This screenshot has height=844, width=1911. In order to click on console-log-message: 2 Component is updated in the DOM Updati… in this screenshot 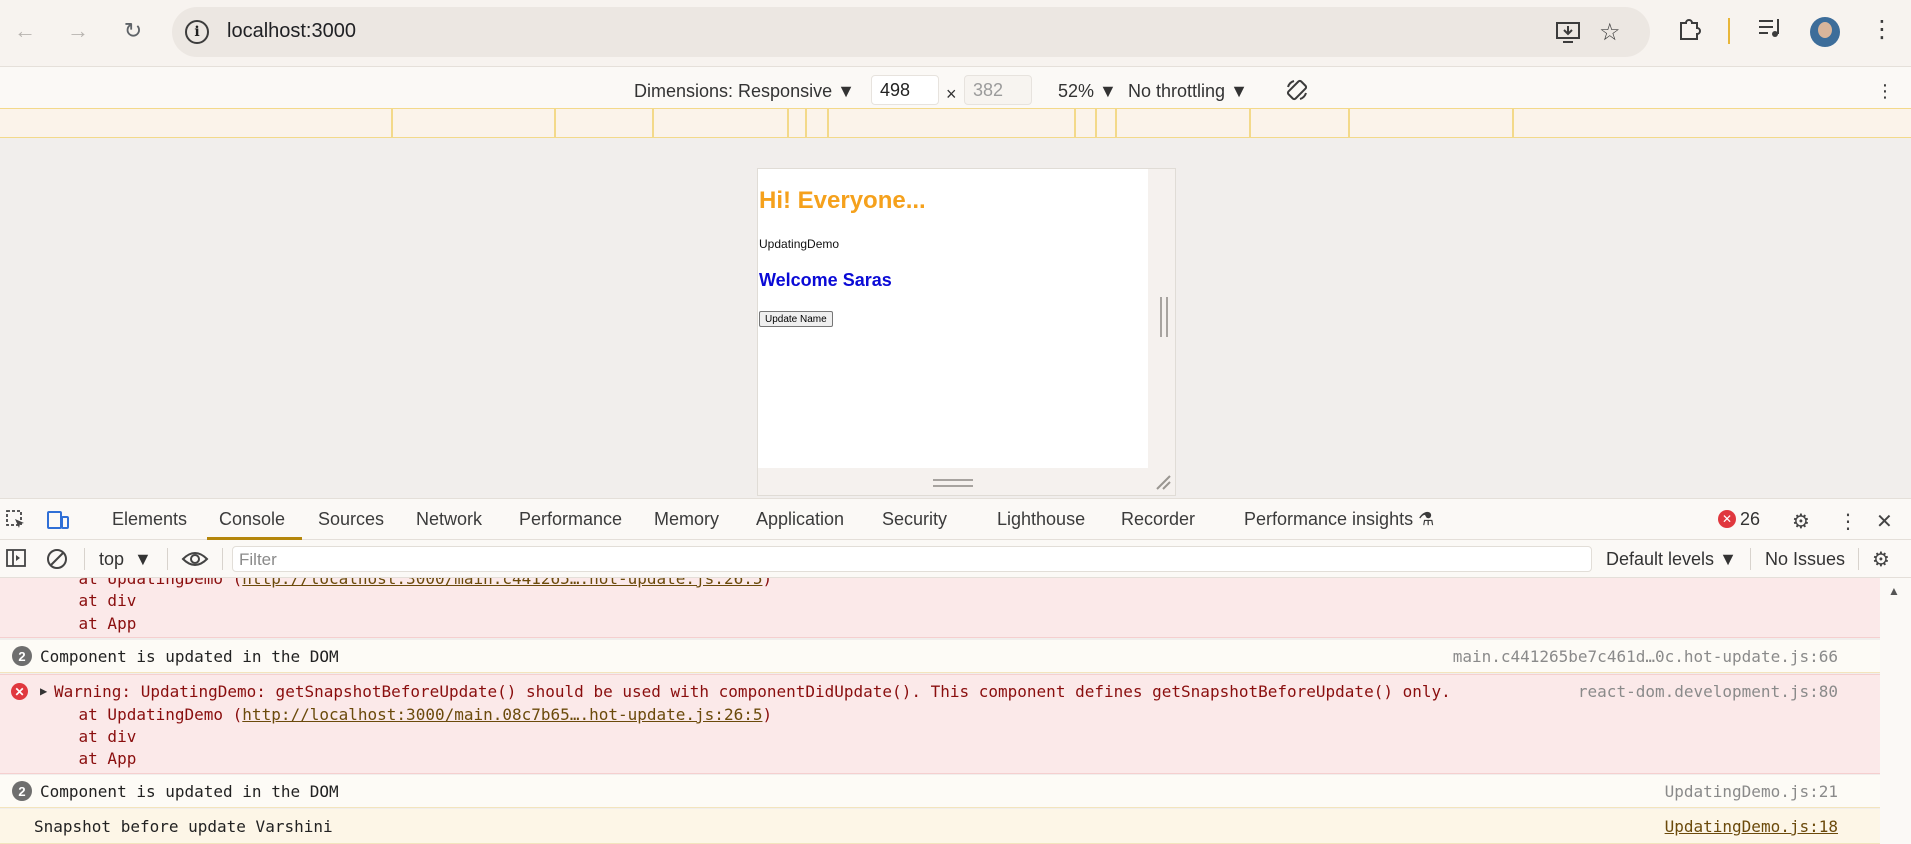, I will do `click(940, 791)`.